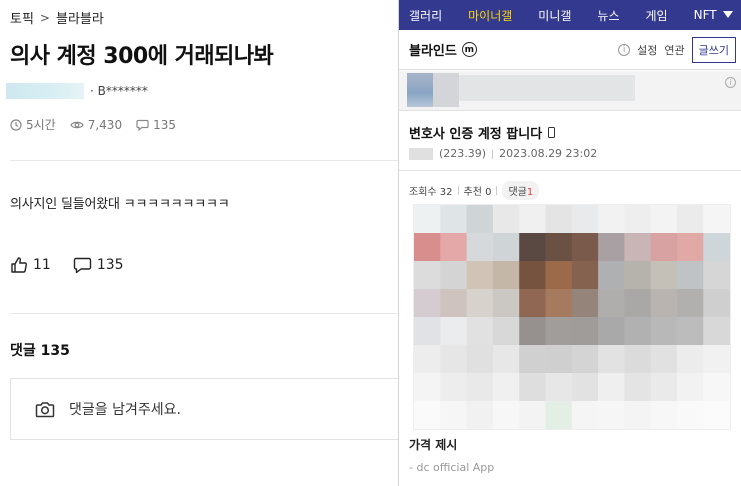 This screenshot has height=486, width=741. I want to click on speech-bubble-icon, so click(142, 125).